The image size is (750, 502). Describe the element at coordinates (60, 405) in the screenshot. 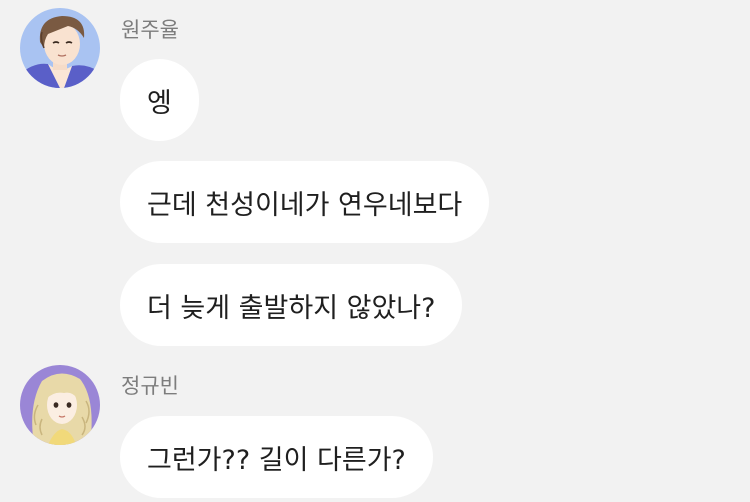

I see `girl-avatar-icon` at that location.